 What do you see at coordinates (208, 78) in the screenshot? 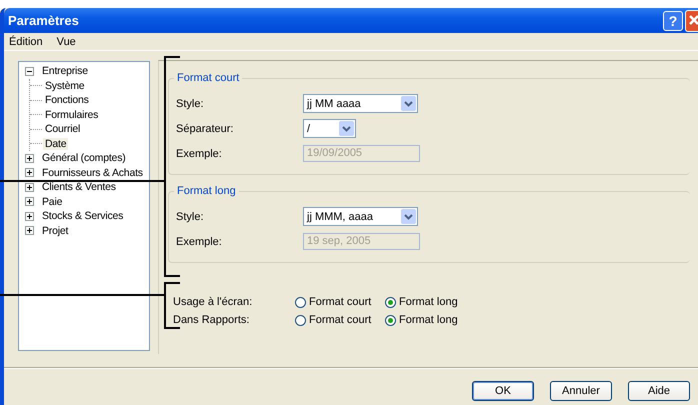
I see `group-title: Format court` at bounding box center [208, 78].